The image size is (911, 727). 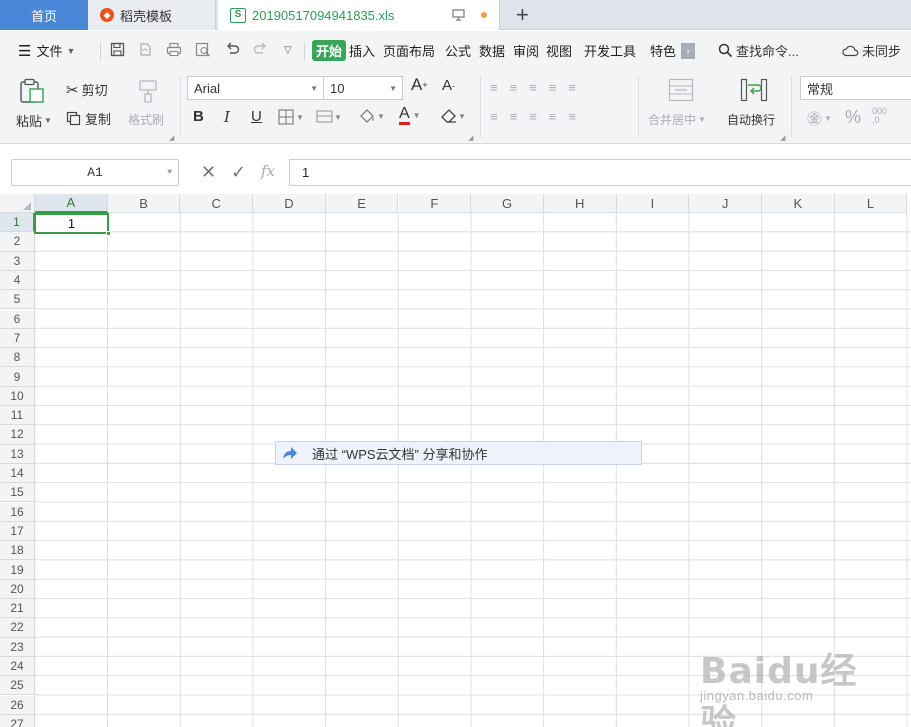 I want to click on column-header: I, so click(x=653, y=203).